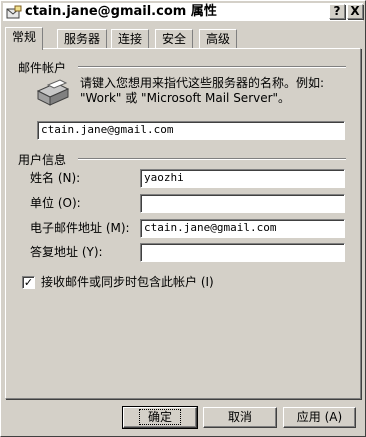 This screenshot has width=366, height=437. I want to click on mail-account-group-label: 邮件帐户, so click(42, 68).